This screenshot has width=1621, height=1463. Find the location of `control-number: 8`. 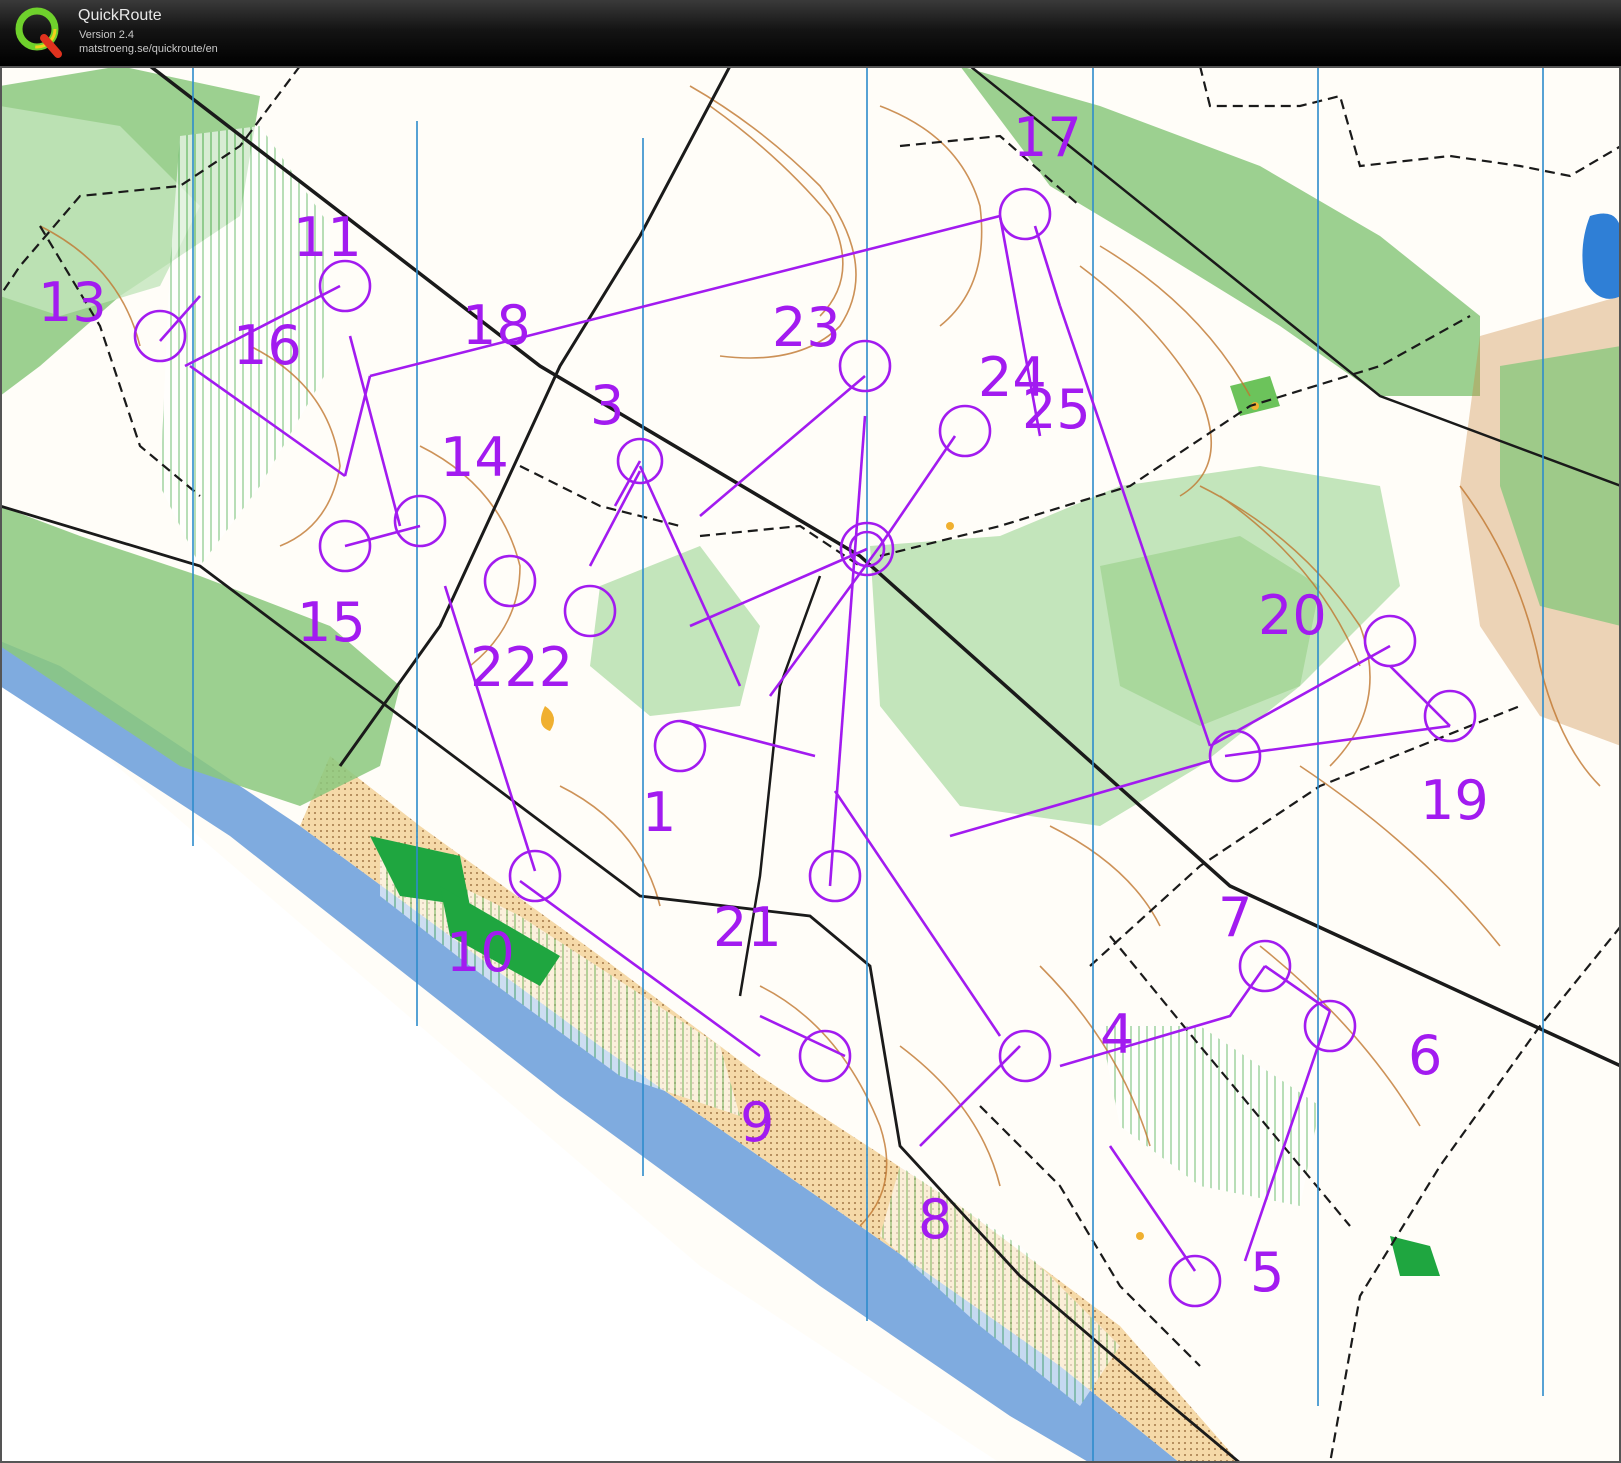

control-number: 8 is located at coordinates (935, 1219).